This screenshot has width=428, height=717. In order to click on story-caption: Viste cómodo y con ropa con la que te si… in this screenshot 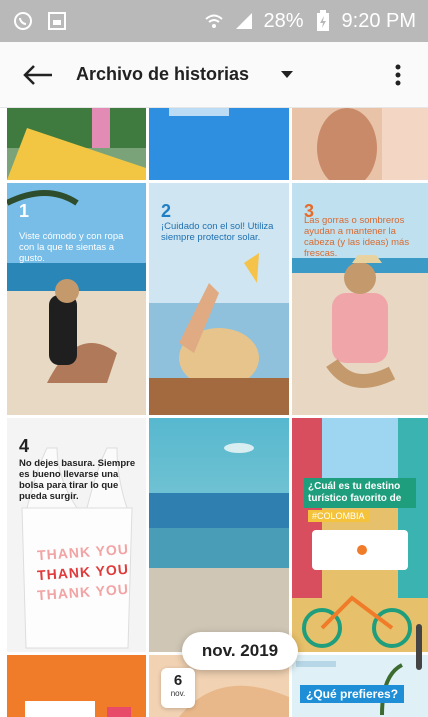, I will do `click(71, 247)`.